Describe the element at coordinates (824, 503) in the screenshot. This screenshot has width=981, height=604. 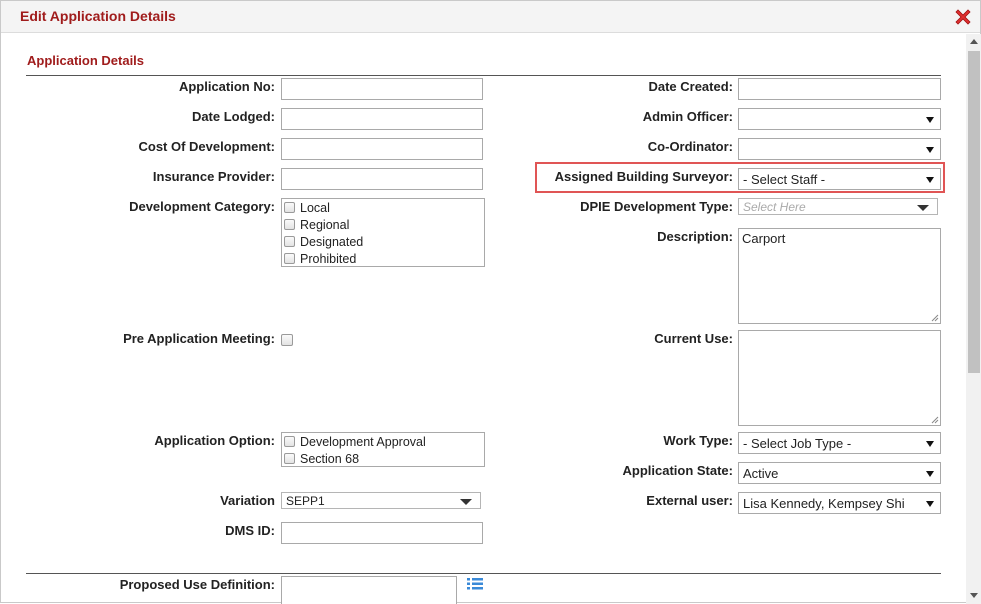
I see `external-user-value: Lisa Kennedy, Kempsey Shi` at that location.